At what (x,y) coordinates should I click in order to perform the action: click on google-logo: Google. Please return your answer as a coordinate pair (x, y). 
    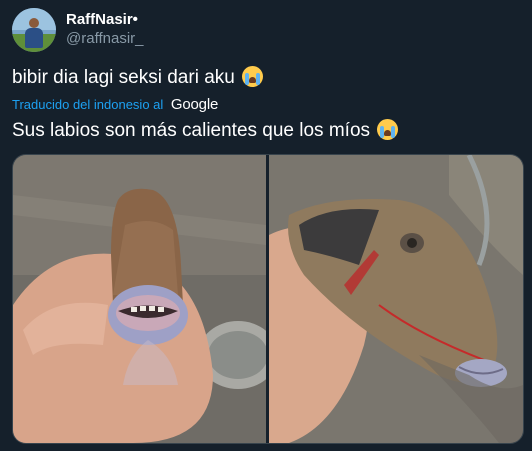
    Looking at the image, I should click on (194, 104).